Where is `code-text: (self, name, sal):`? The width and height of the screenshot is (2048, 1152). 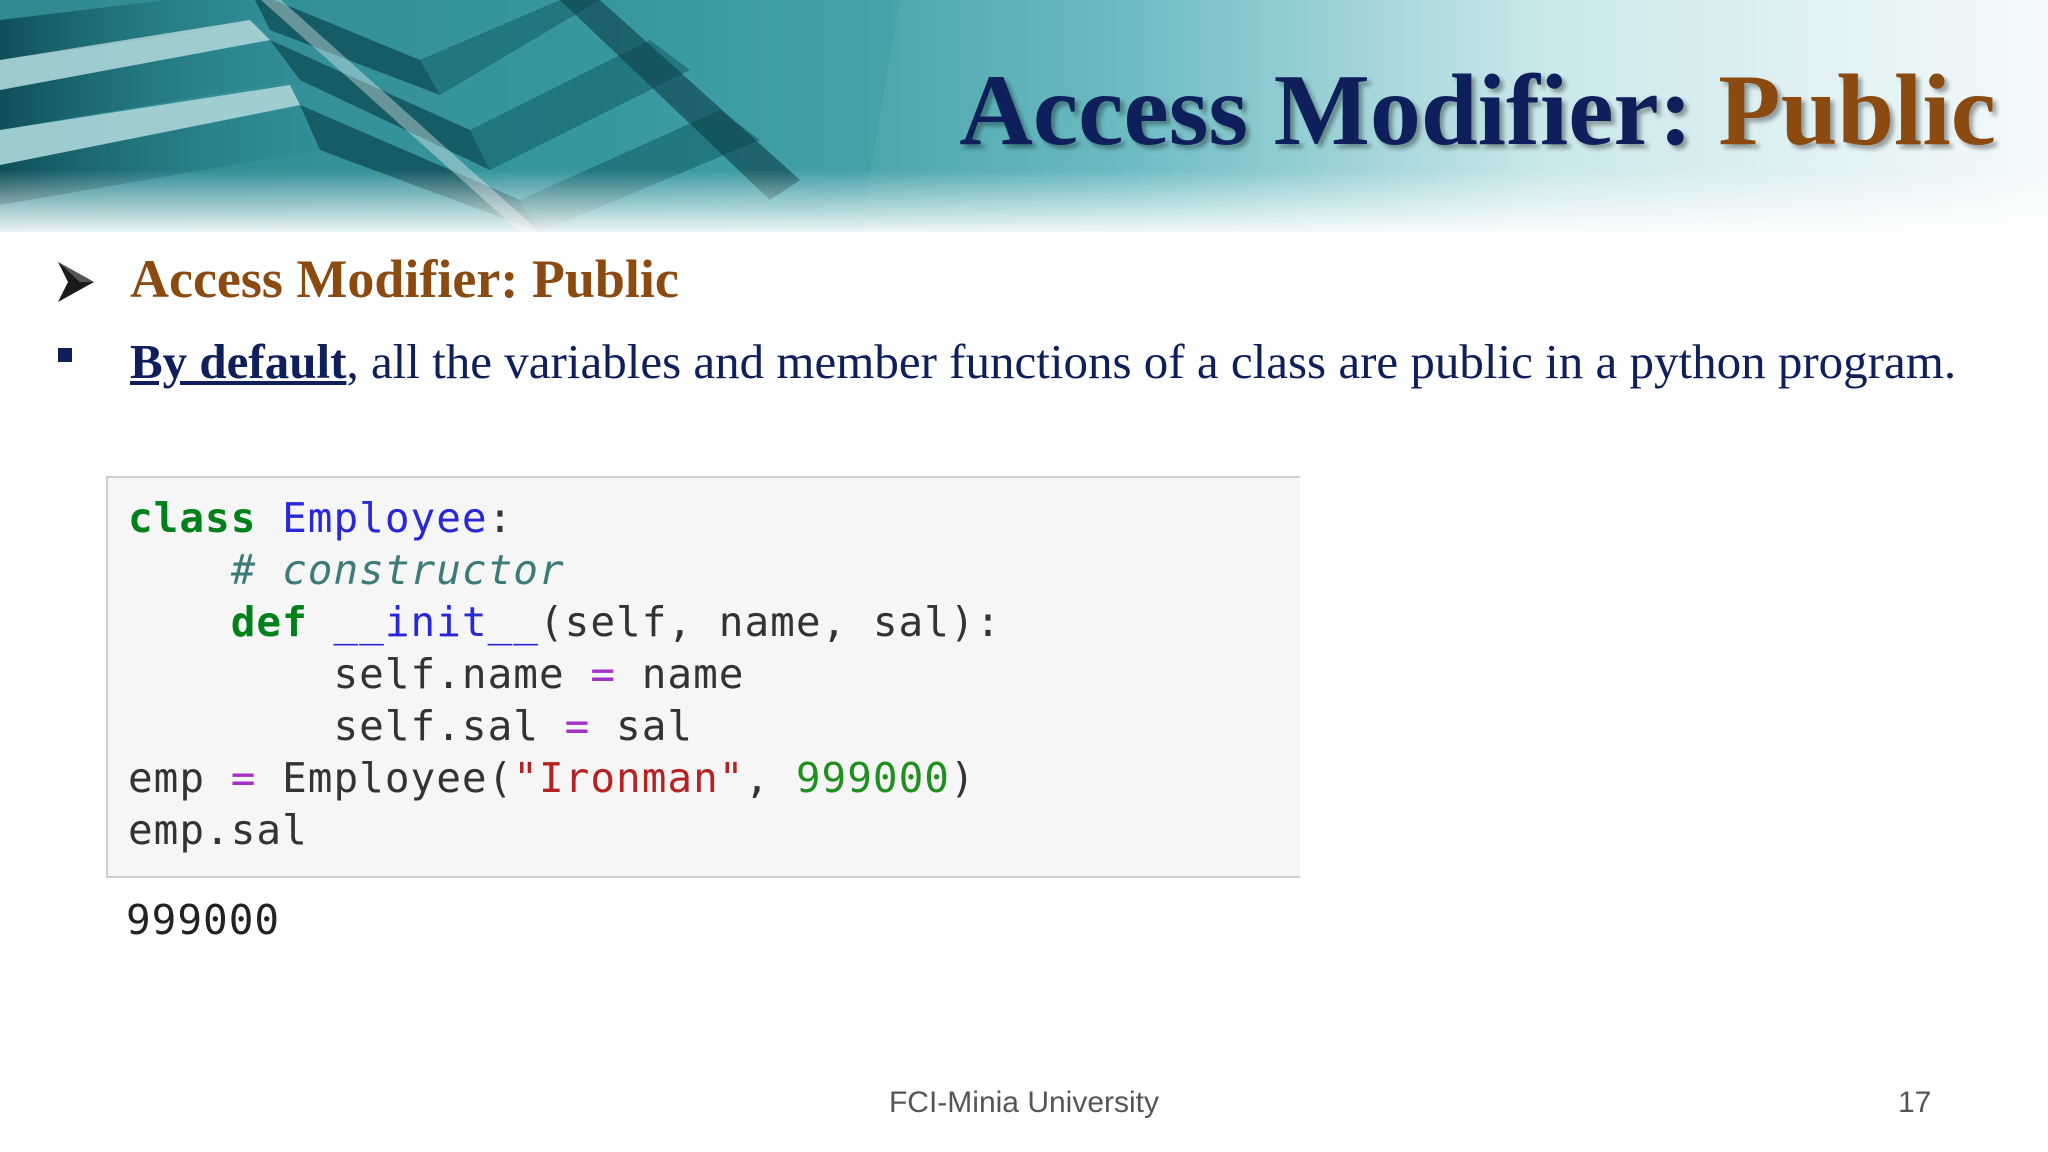 code-text: (self, name, sal): is located at coordinates (770, 622).